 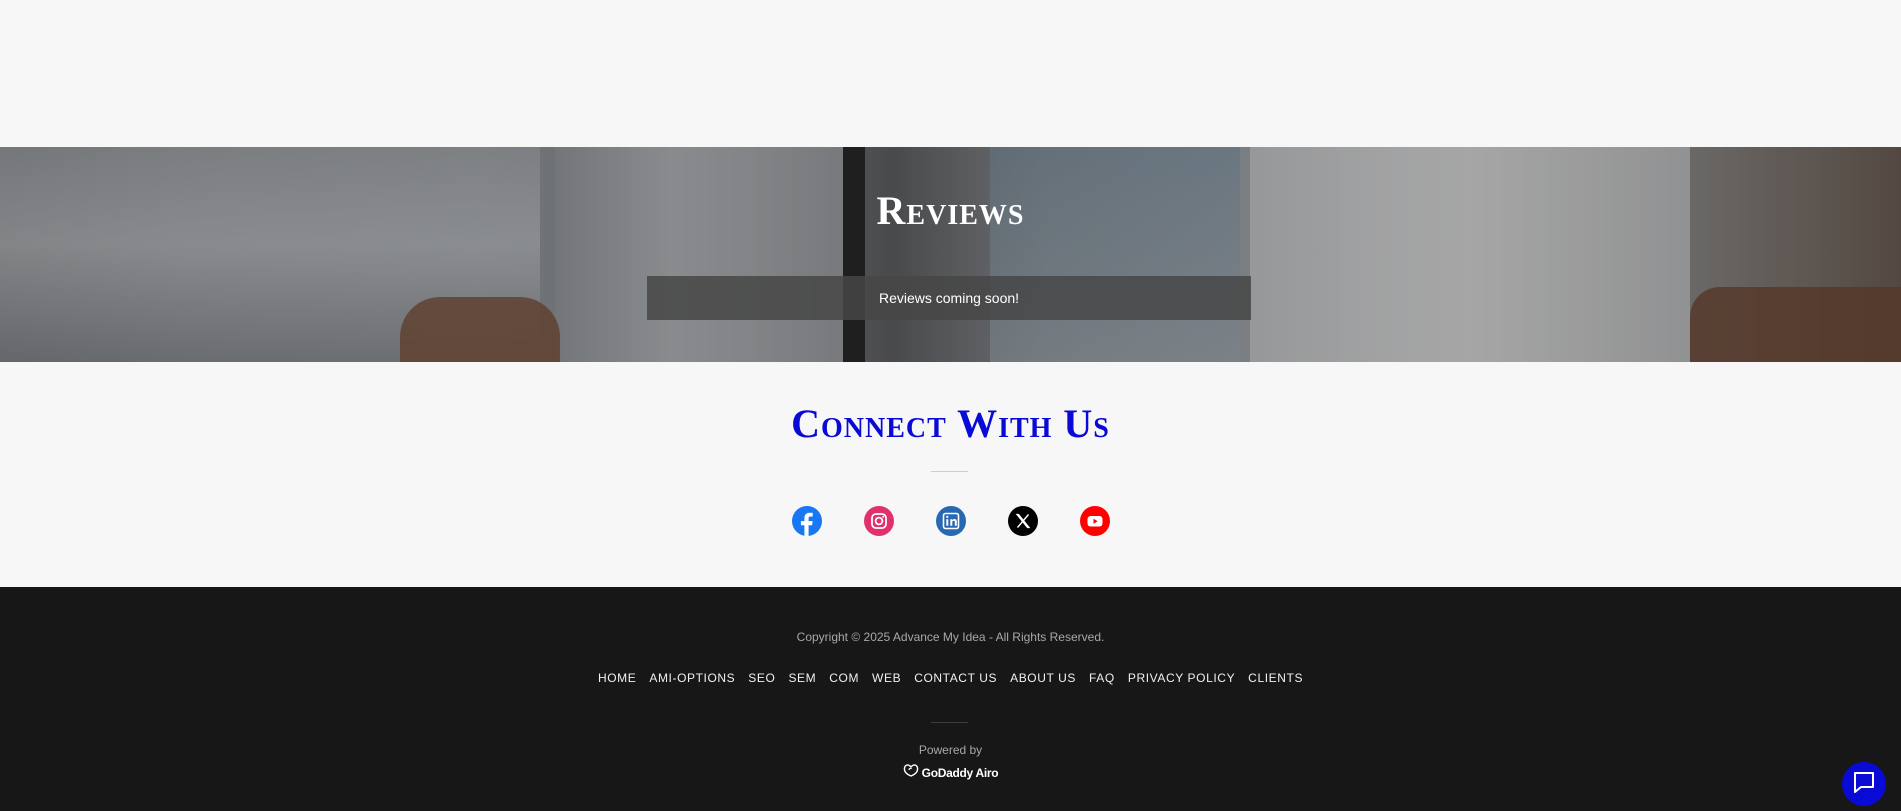 I want to click on chat-icon, so click(x=1864, y=784).